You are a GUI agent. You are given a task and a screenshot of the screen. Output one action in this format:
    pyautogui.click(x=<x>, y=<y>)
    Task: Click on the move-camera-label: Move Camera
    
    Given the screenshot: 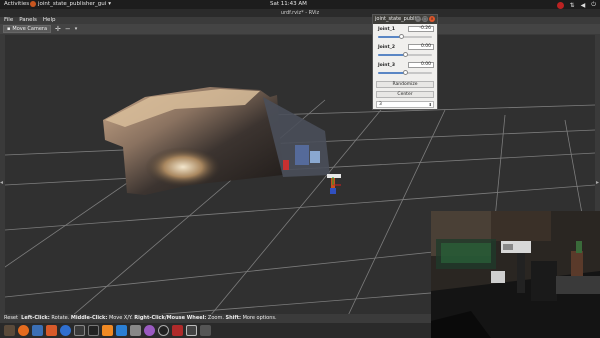 What is the action you would take?
    pyautogui.click(x=30, y=29)
    